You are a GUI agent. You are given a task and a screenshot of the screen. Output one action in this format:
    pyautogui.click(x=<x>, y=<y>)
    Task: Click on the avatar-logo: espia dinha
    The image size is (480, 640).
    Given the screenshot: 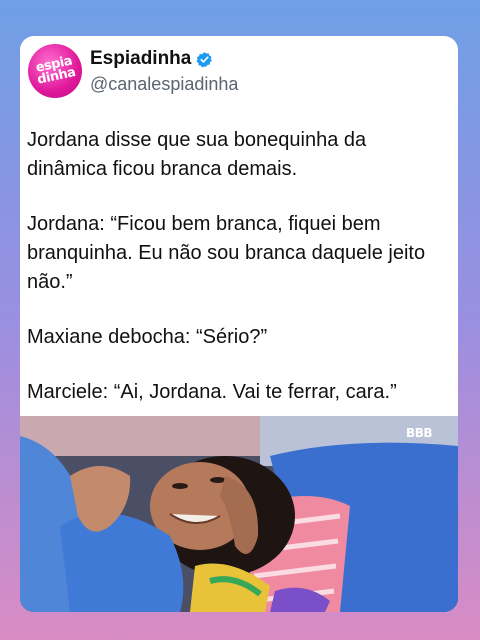 What is the action you would take?
    pyautogui.click(x=55, y=71)
    